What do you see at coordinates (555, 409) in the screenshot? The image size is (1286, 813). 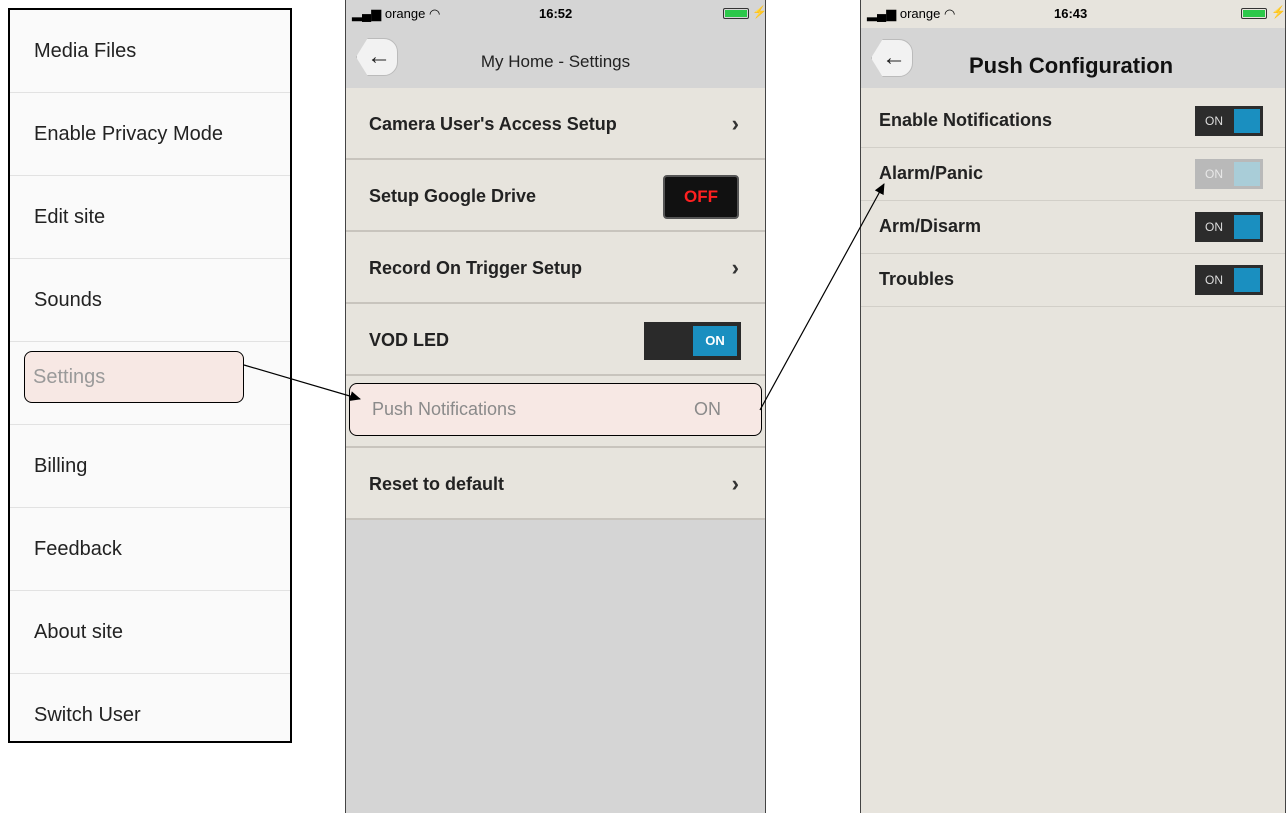 I see `row-push-notifications: Push Notifications ON` at bounding box center [555, 409].